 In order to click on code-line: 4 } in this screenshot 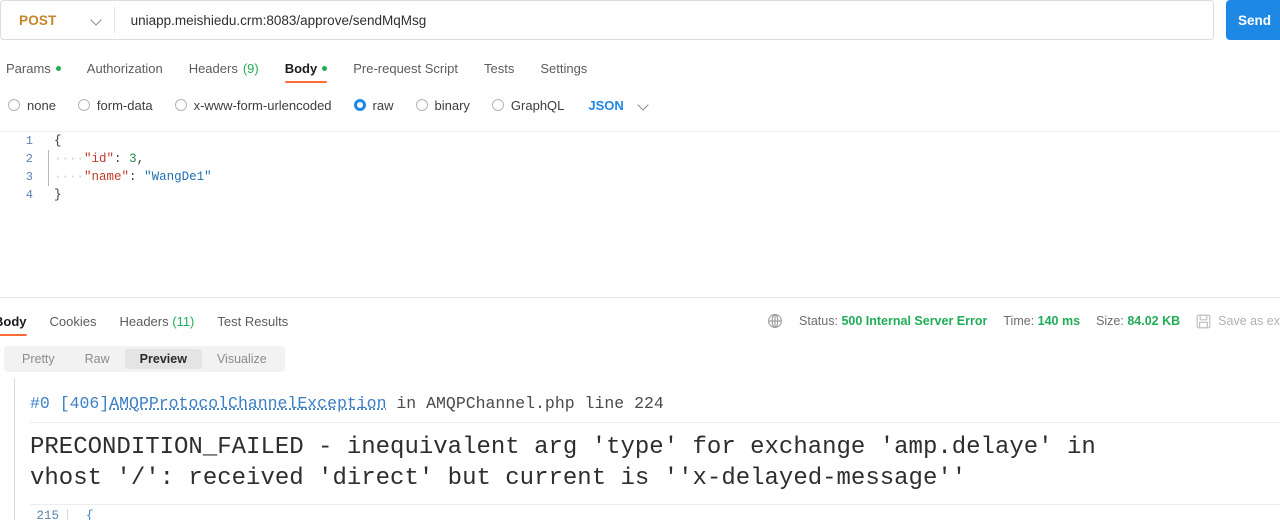, I will do `click(640, 195)`.